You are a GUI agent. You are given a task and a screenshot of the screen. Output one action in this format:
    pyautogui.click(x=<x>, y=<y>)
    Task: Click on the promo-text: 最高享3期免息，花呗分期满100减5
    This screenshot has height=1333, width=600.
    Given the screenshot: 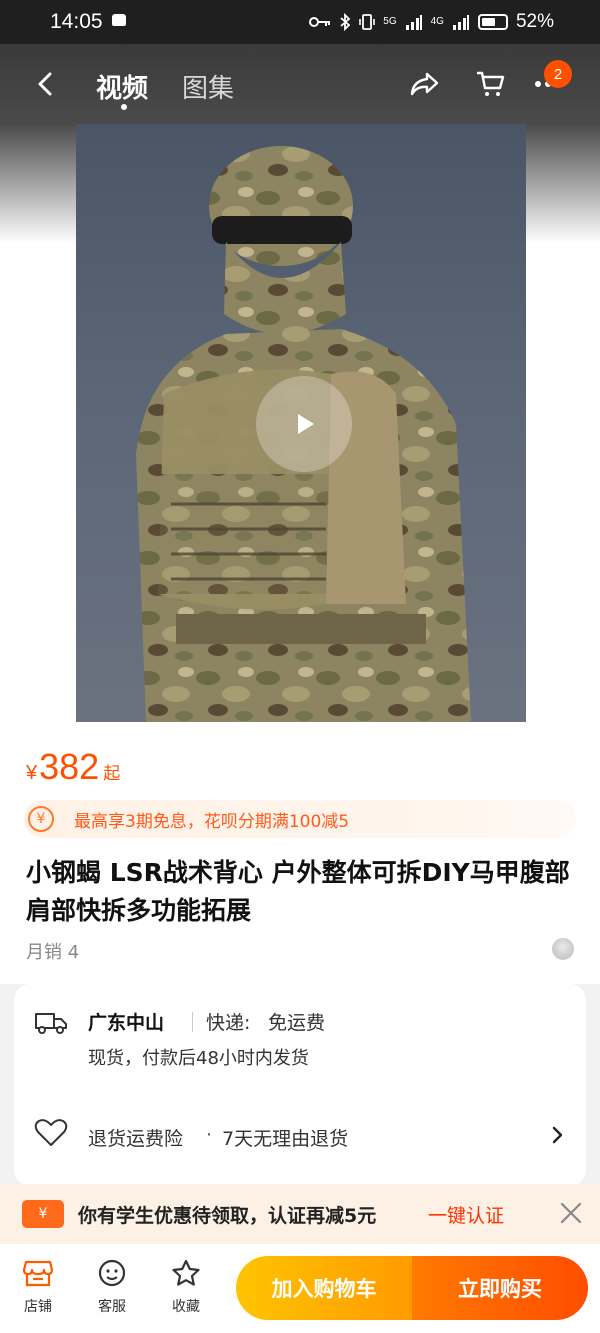 What is the action you would take?
    pyautogui.click(x=212, y=821)
    